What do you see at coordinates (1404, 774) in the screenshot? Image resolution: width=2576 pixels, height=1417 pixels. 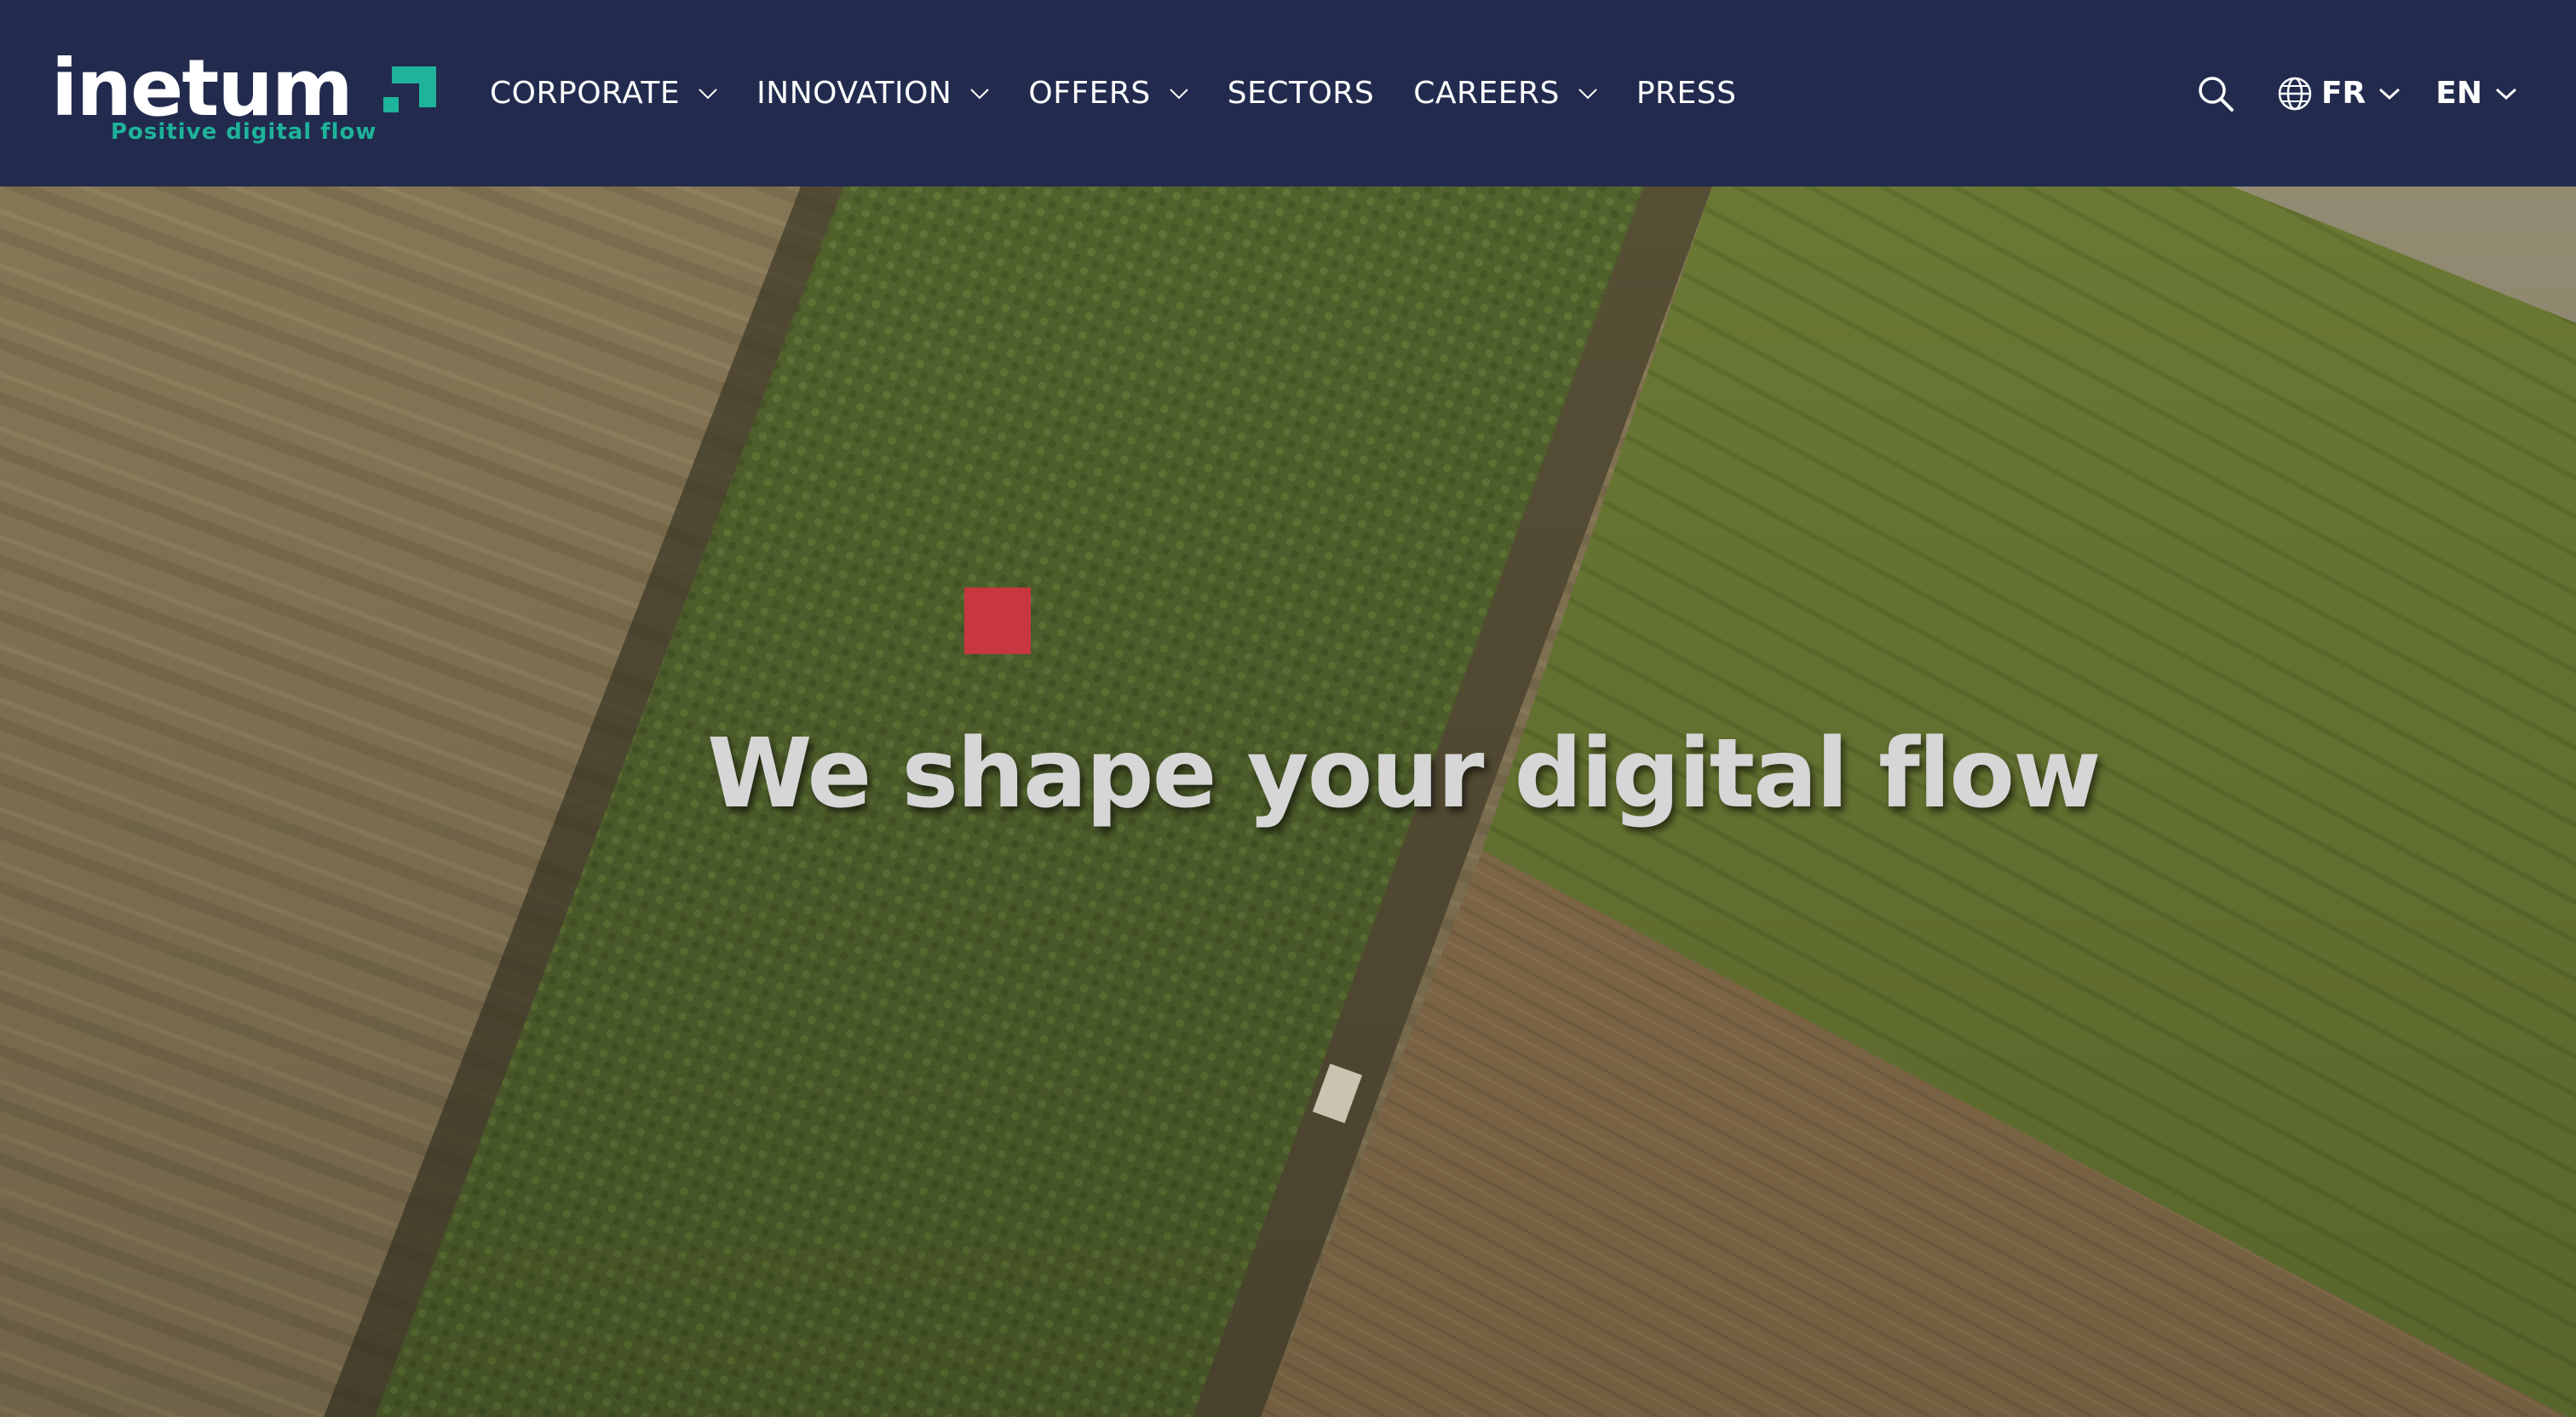 I see `hero-title: We shape your digital flow` at bounding box center [1404, 774].